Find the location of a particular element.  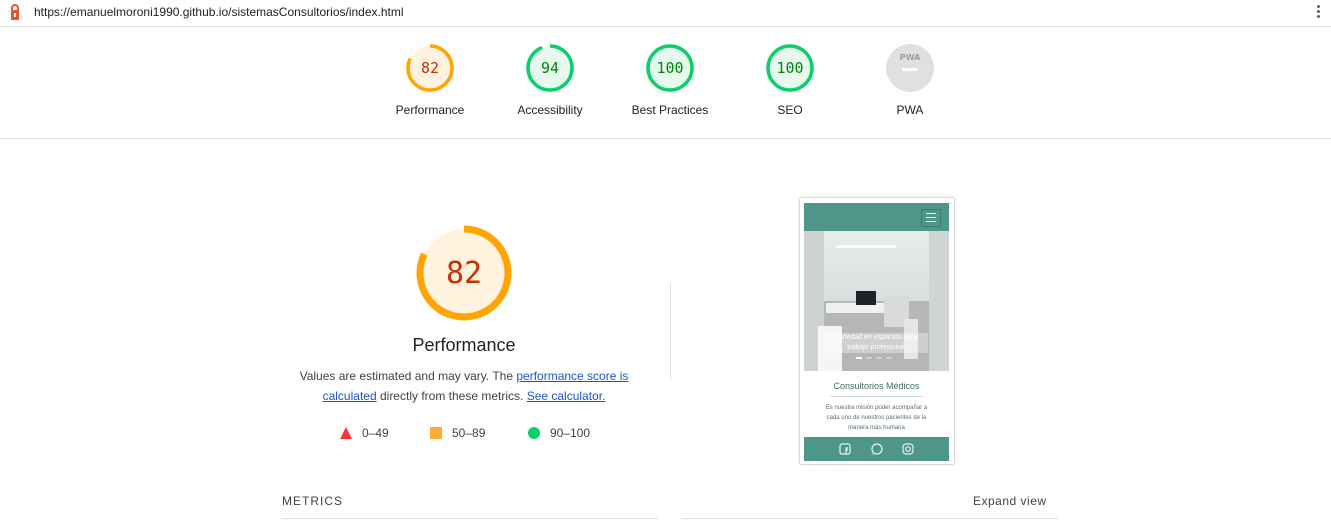

legend-range: 0–49 is located at coordinates (375, 433).